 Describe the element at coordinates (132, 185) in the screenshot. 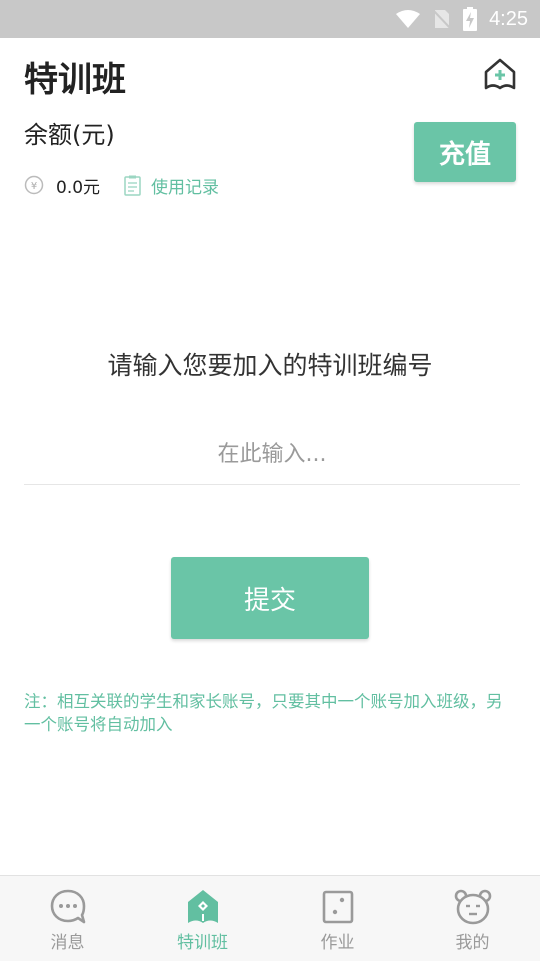

I see `clipboard-icon` at that location.